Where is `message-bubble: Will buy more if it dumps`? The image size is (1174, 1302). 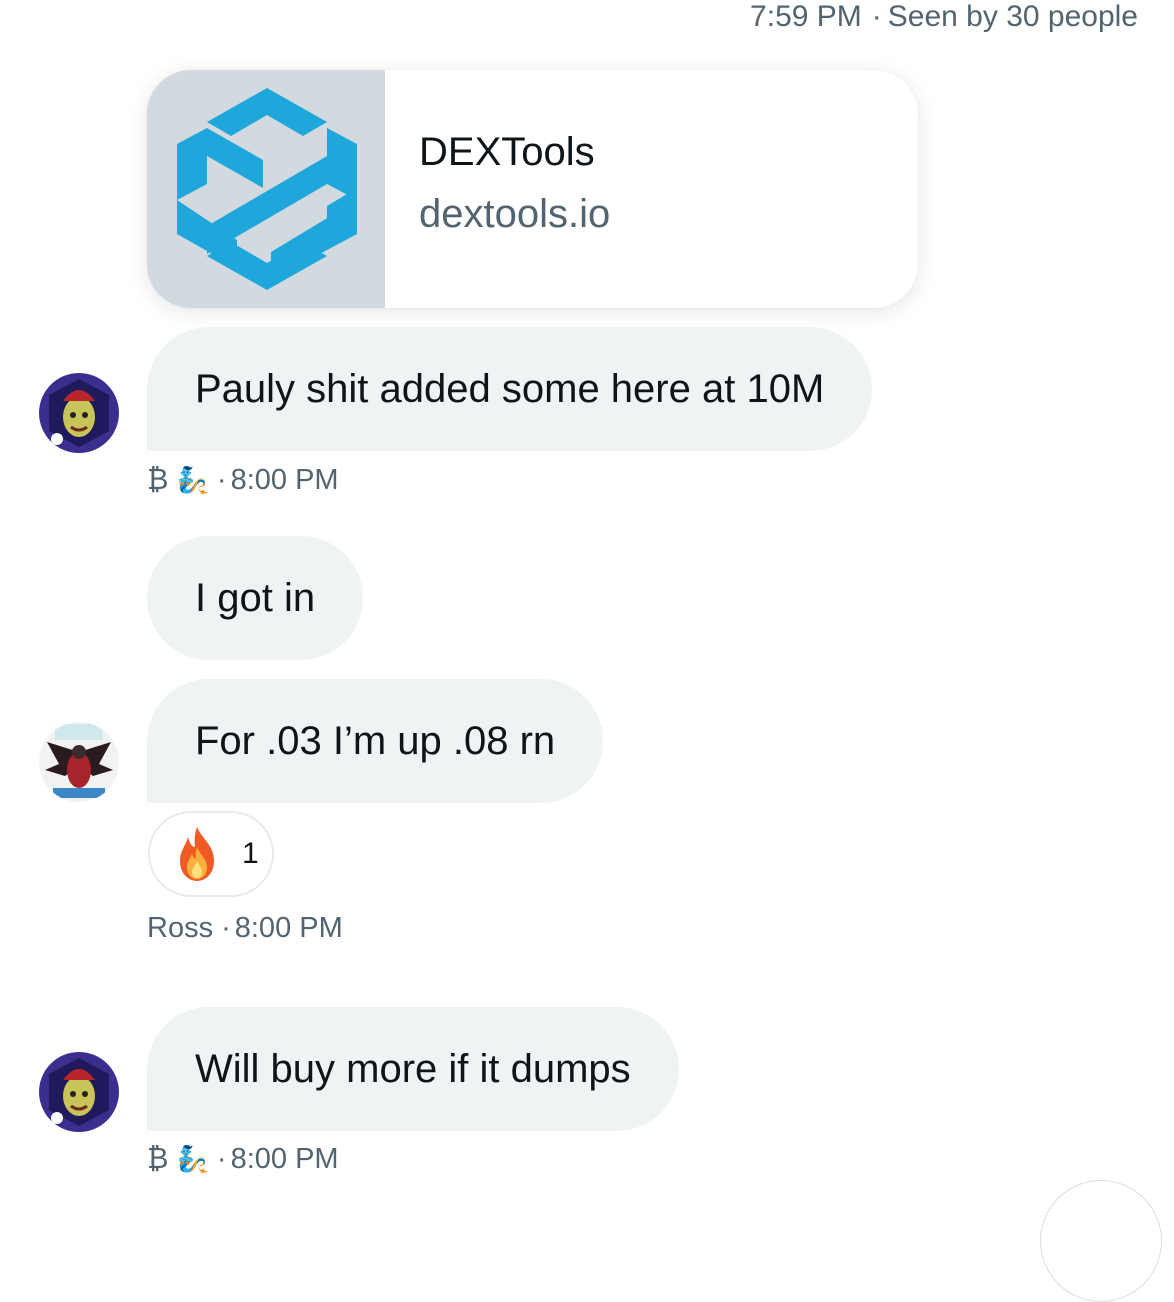 message-bubble: Will buy more if it dumps is located at coordinates (413, 1069).